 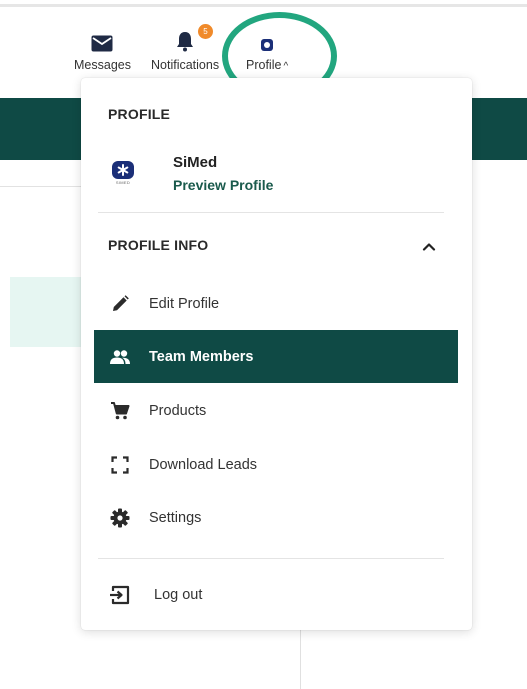 I want to click on menu-item-label: Products, so click(x=178, y=410).